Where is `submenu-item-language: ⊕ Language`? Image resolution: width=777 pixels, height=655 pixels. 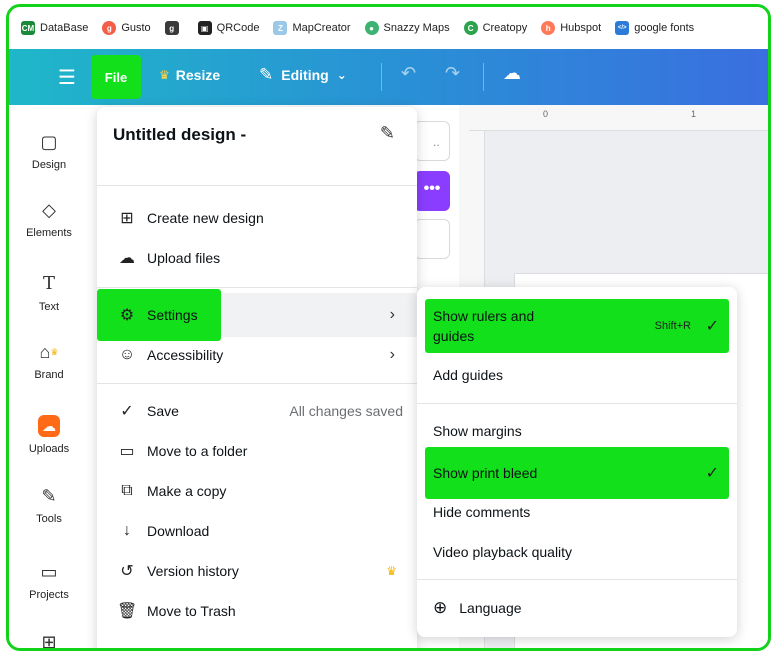
submenu-item-language: ⊕ Language is located at coordinates (577, 608).